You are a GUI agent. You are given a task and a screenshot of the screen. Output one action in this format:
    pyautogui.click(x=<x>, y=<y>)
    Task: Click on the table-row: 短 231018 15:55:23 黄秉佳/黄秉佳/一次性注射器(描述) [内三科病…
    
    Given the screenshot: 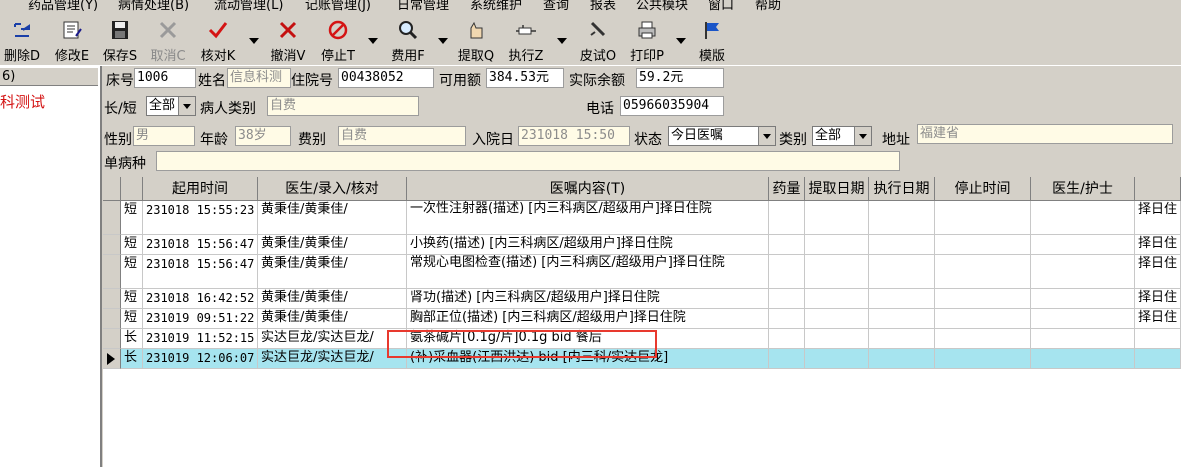 What is the action you would take?
    pyautogui.click(x=642, y=218)
    